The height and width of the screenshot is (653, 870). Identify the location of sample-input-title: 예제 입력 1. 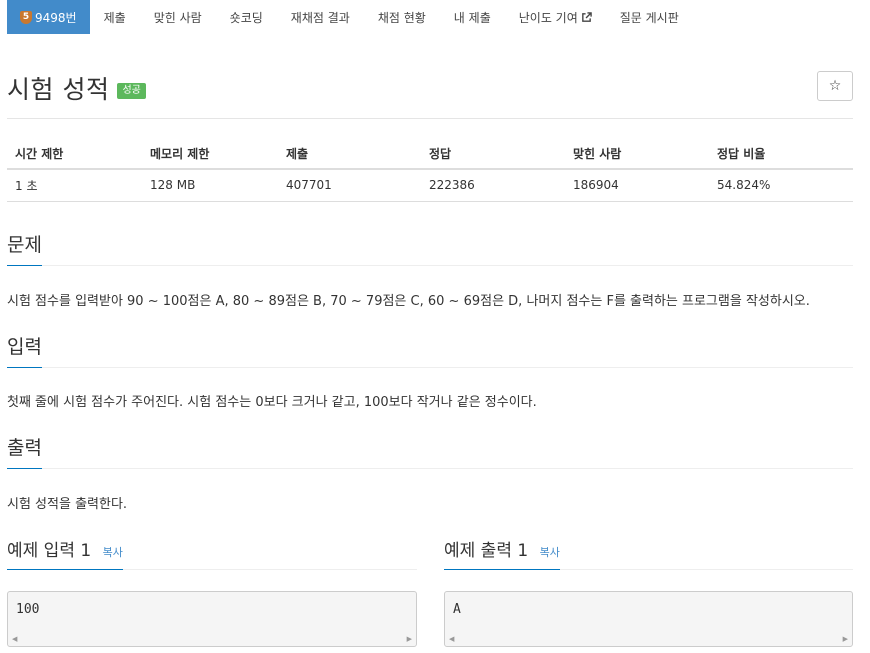
(49, 551).